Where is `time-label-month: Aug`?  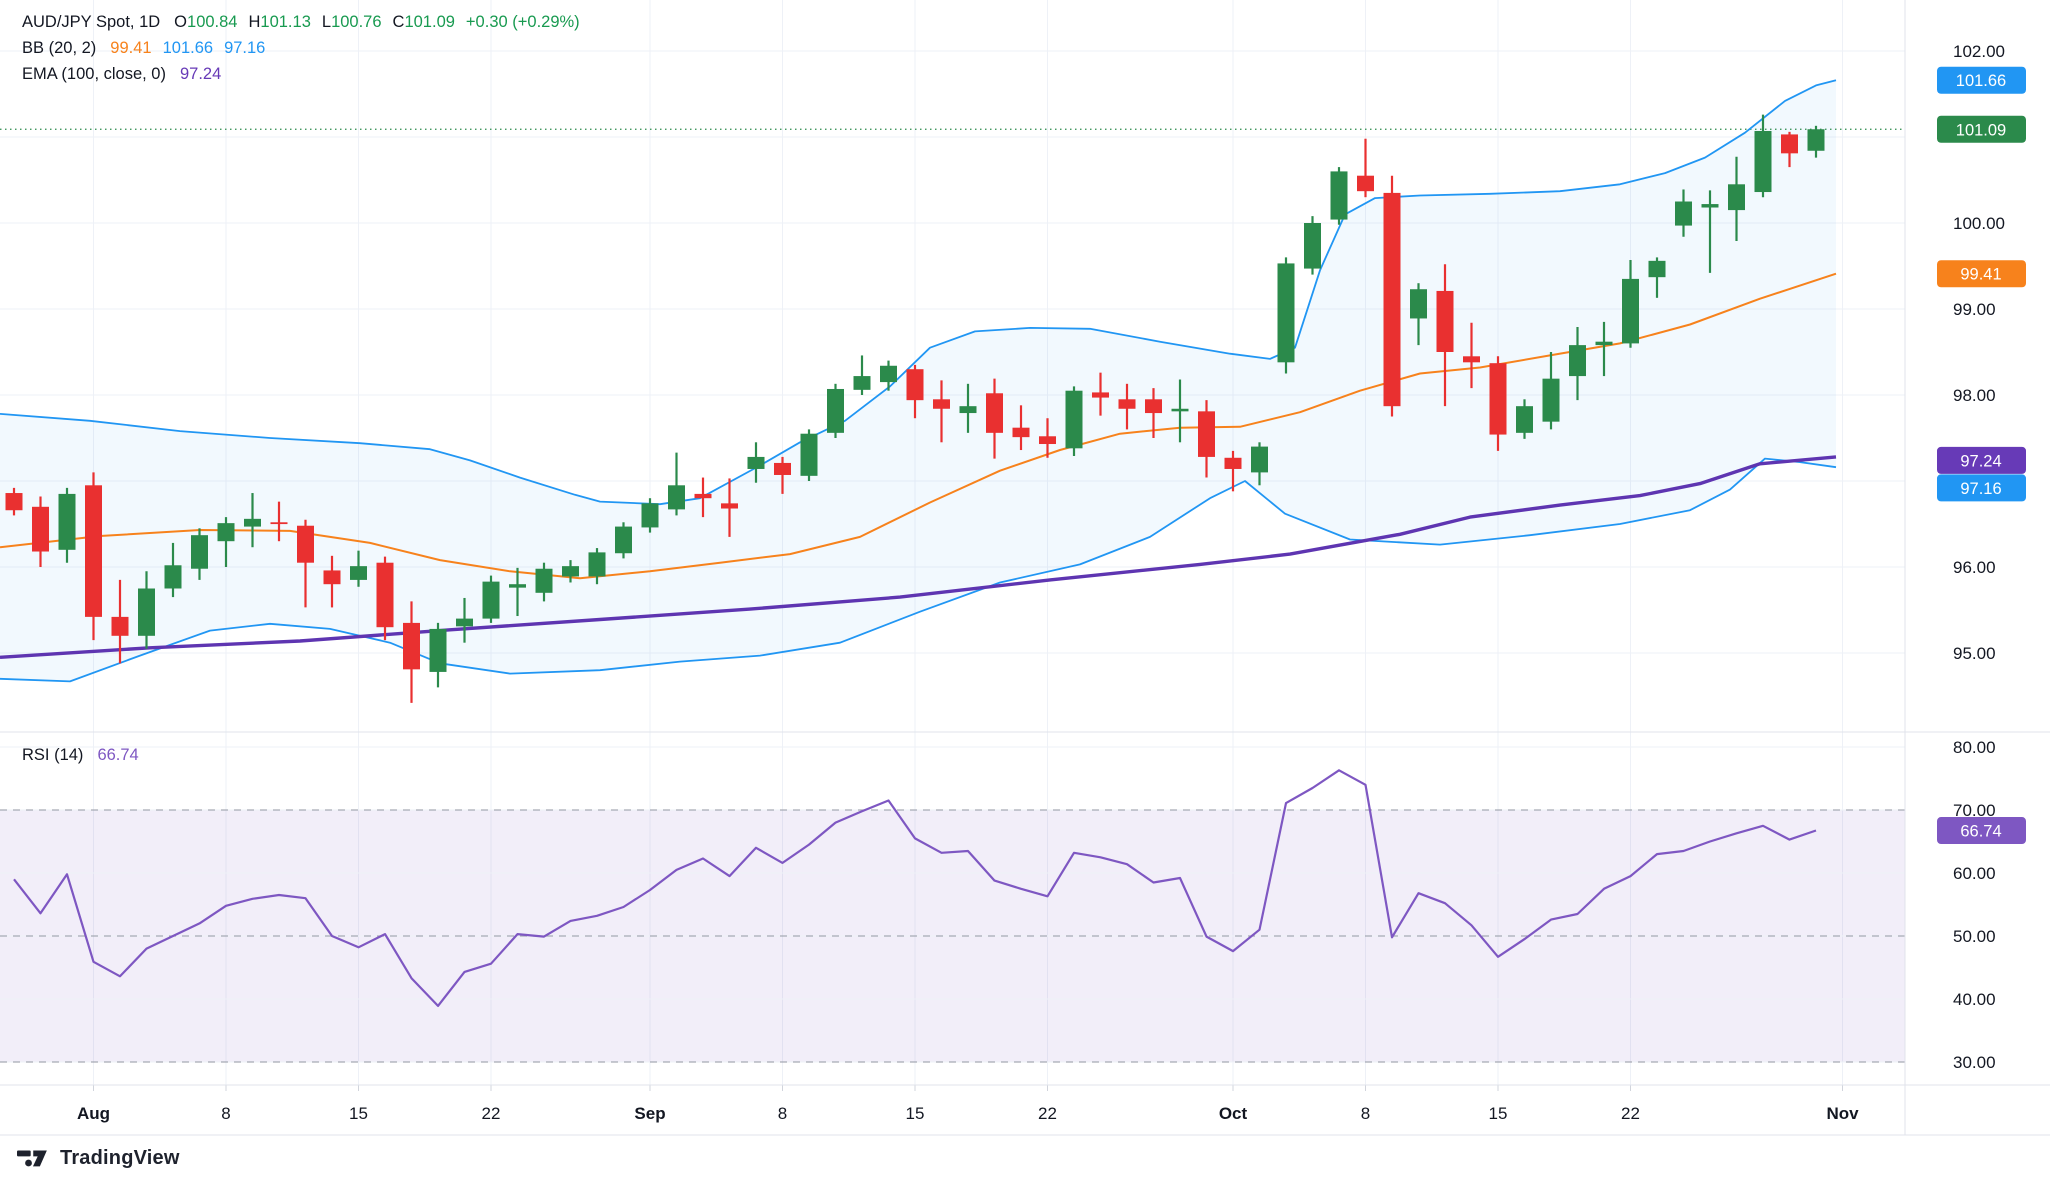 time-label-month: Aug is located at coordinates (93, 1113).